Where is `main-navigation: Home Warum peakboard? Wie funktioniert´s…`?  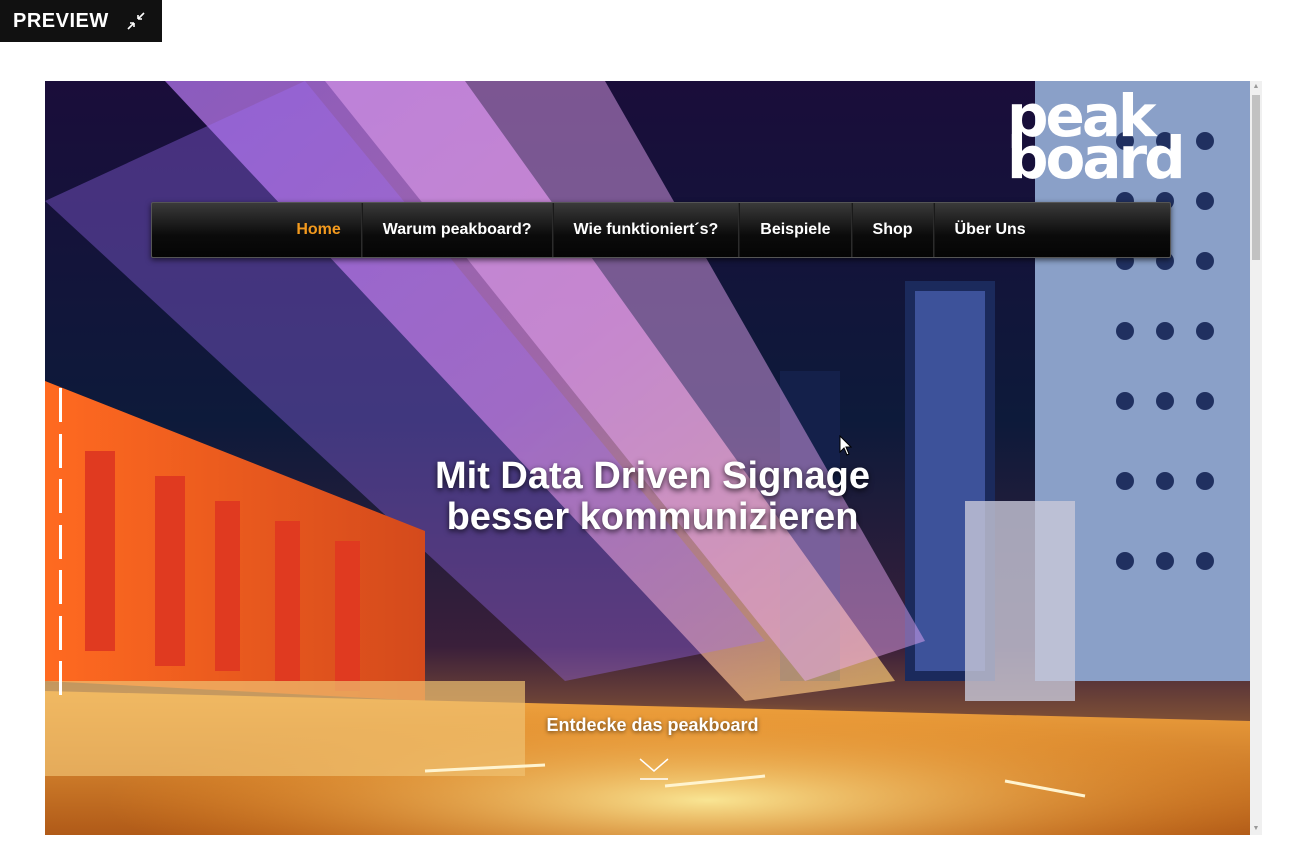 main-navigation: Home Warum peakboard? Wie funktioniert´s… is located at coordinates (661, 230).